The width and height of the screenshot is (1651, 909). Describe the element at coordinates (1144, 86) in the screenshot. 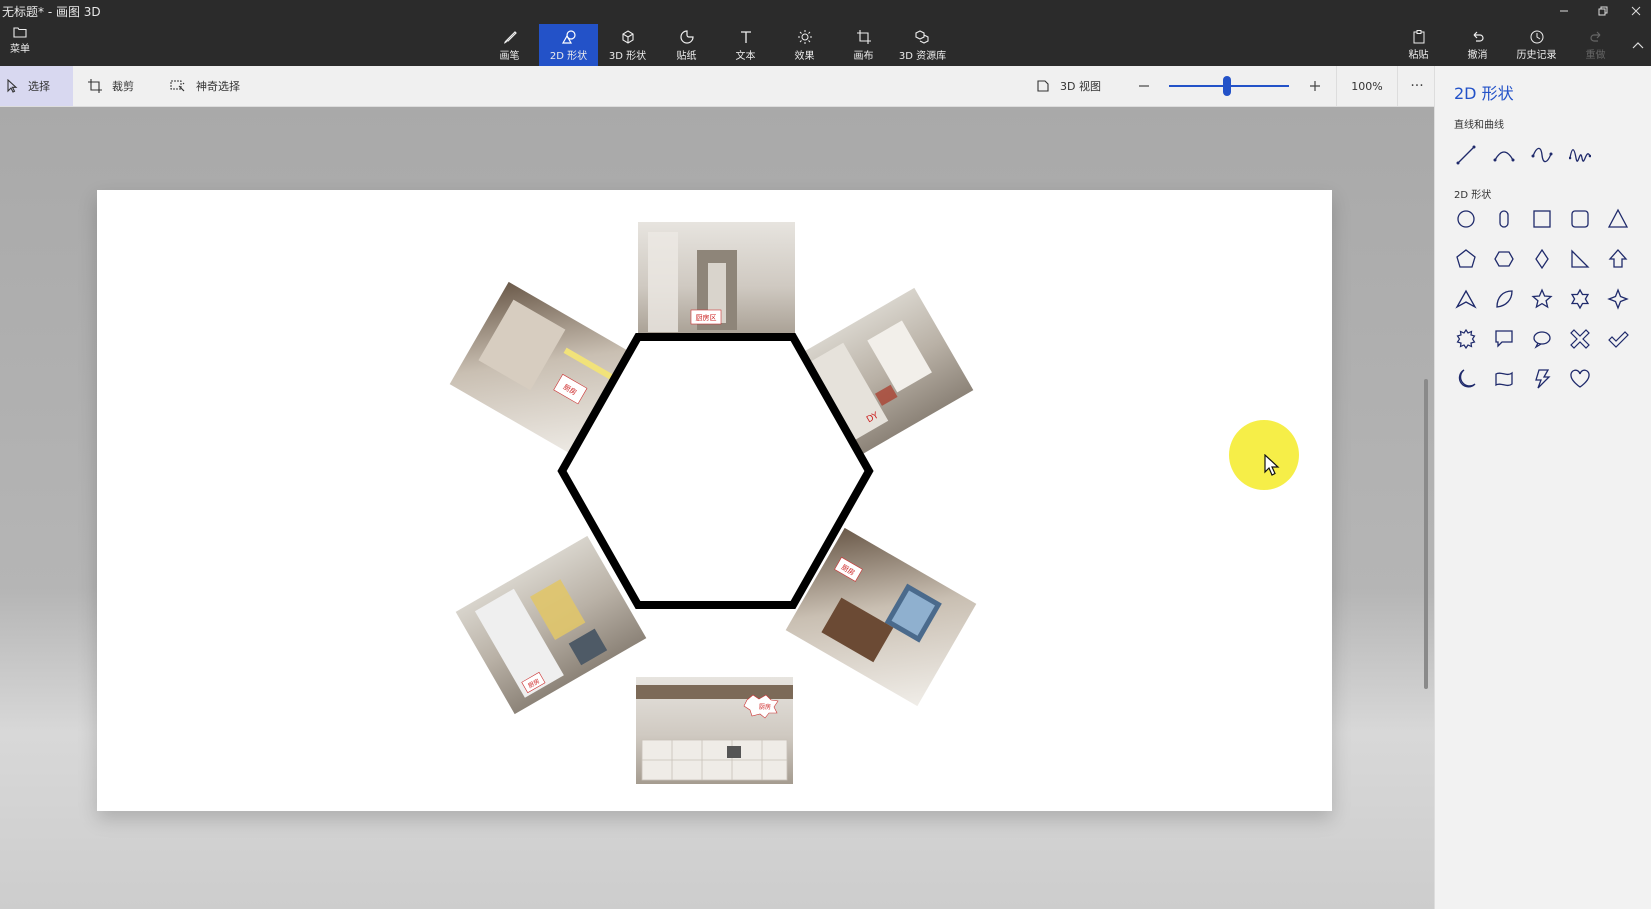

I see `zoom-out-button` at that location.